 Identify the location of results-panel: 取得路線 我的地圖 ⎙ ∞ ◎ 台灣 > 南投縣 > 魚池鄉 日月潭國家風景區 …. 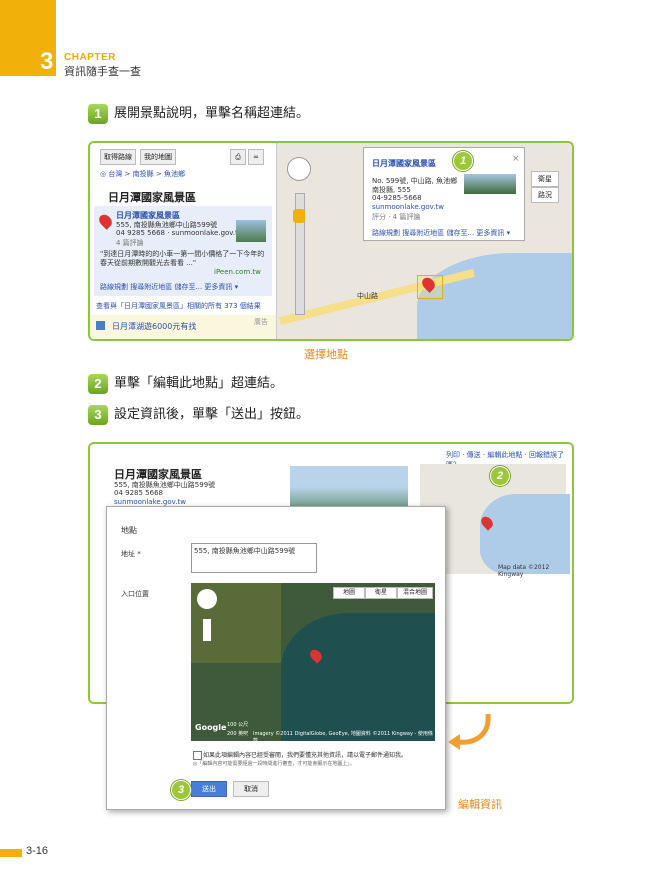
(183, 241).